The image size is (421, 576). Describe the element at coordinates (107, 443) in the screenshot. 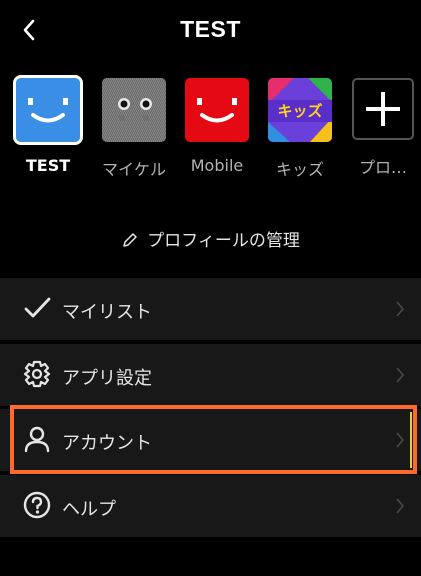

I see `menu-item-label: アカウント` at that location.